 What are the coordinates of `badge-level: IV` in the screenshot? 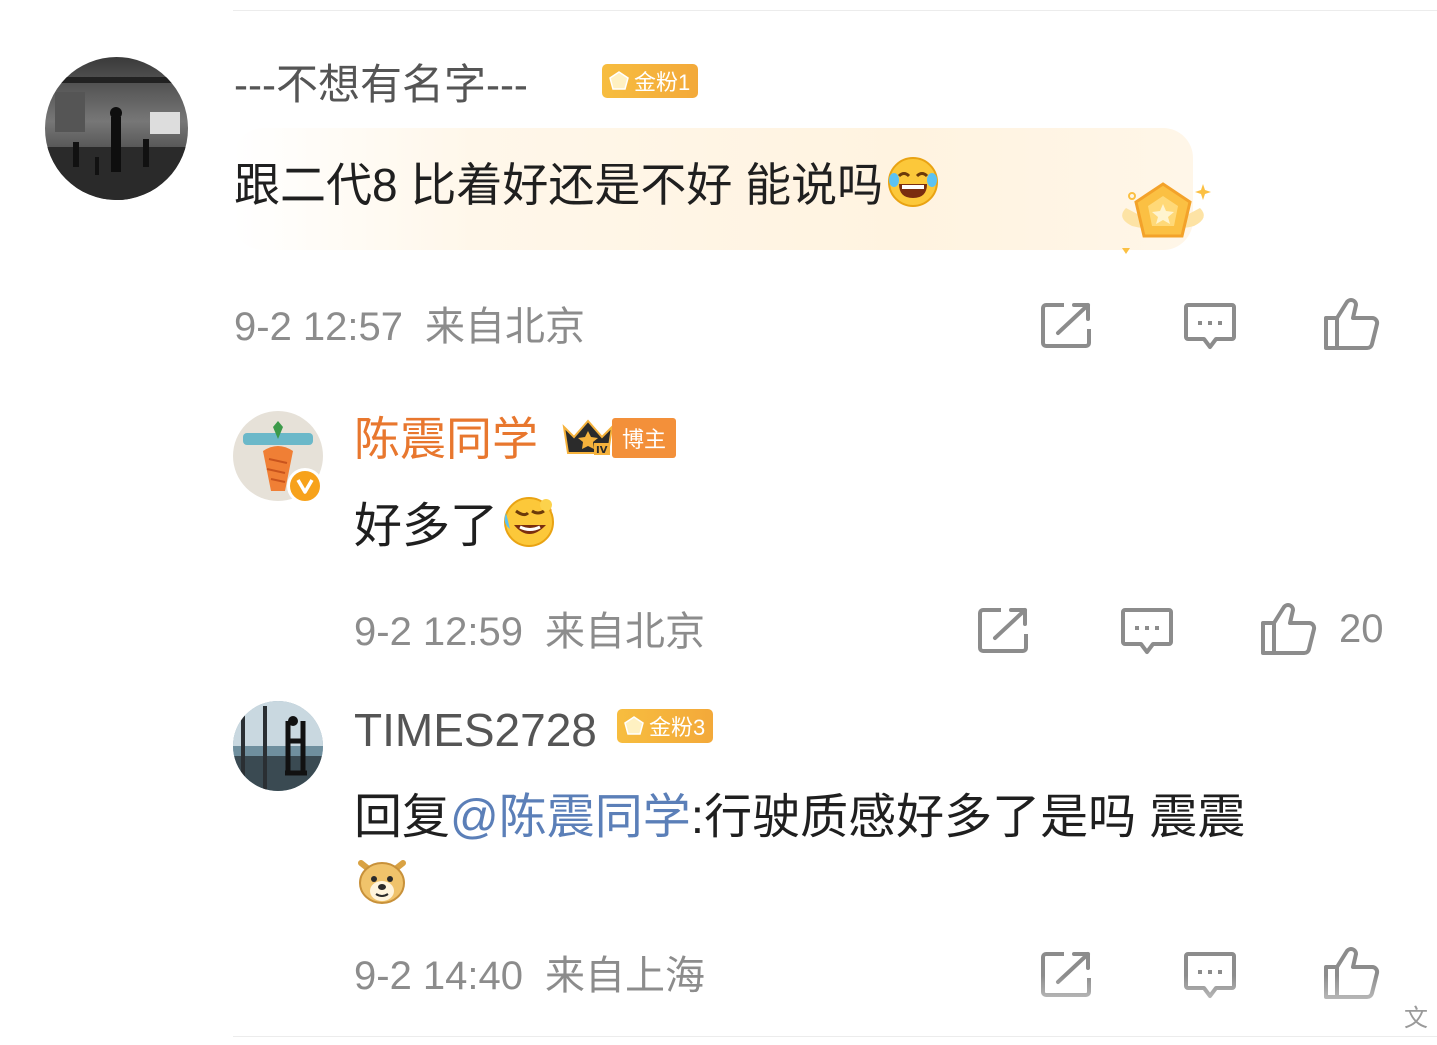 It's located at (602, 450).